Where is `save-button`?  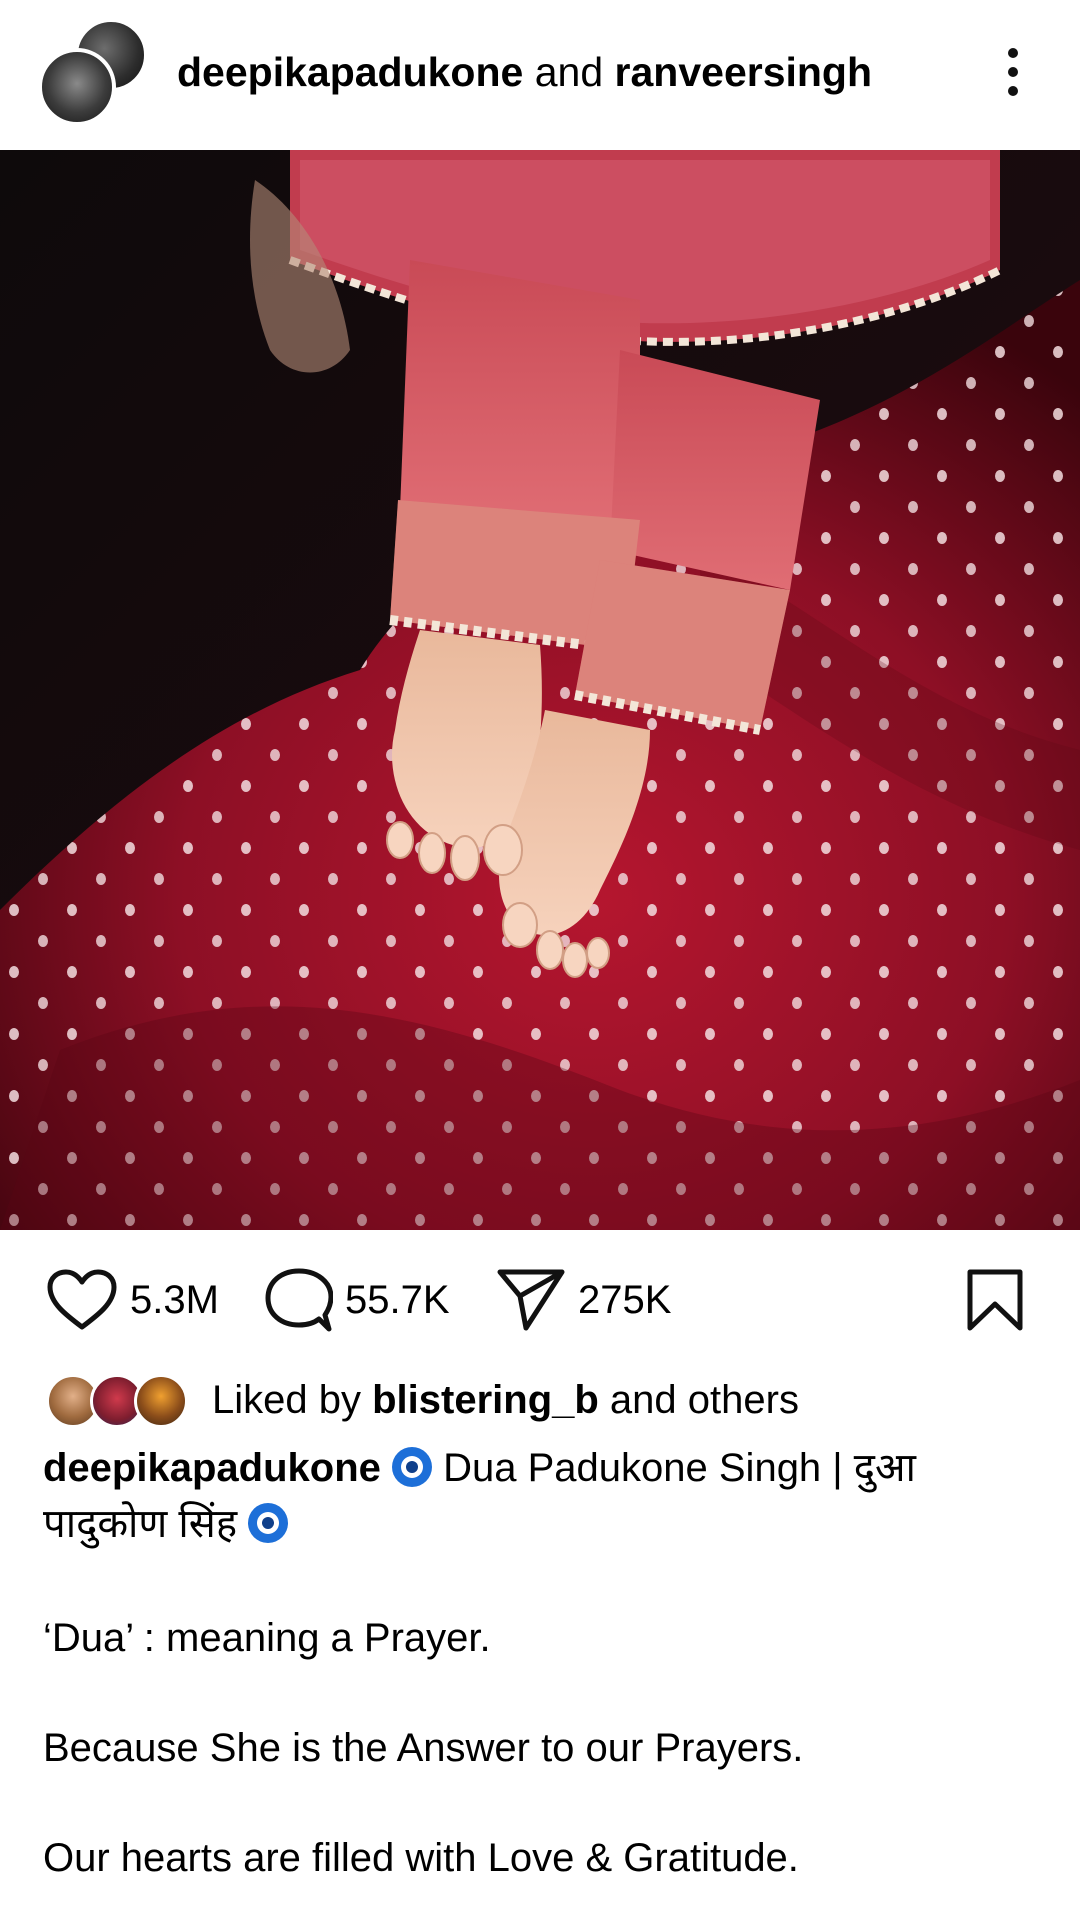
save-button is located at coordinates (995, 1300).